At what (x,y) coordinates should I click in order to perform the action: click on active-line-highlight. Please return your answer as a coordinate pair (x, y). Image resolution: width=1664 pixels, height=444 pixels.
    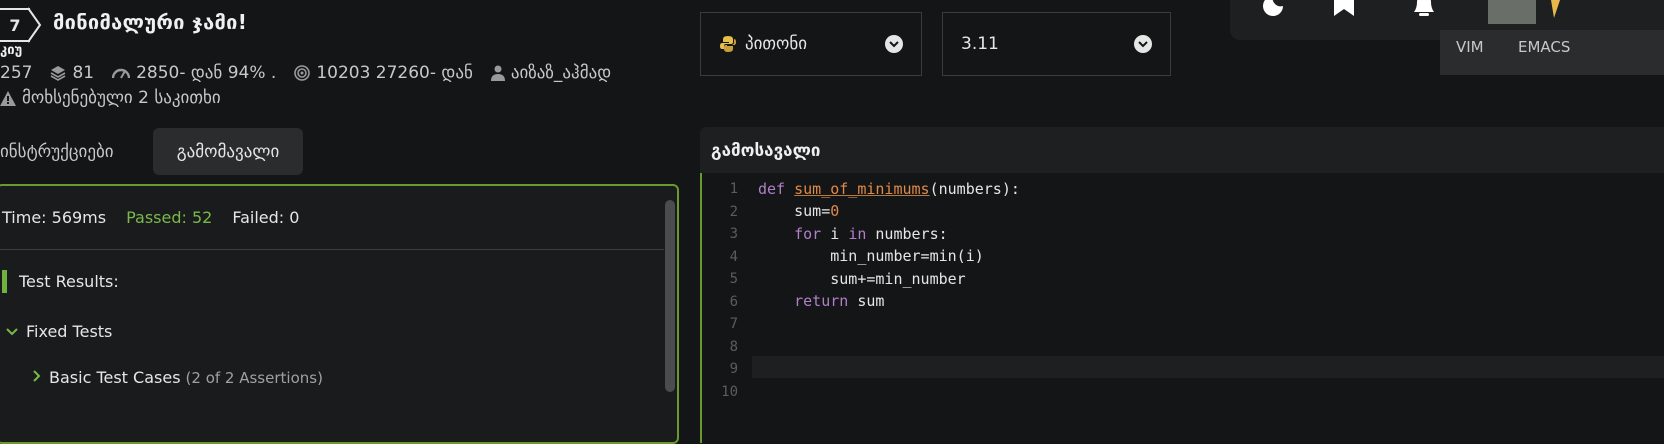
    Looking at the image, I should click on (1208, 367).